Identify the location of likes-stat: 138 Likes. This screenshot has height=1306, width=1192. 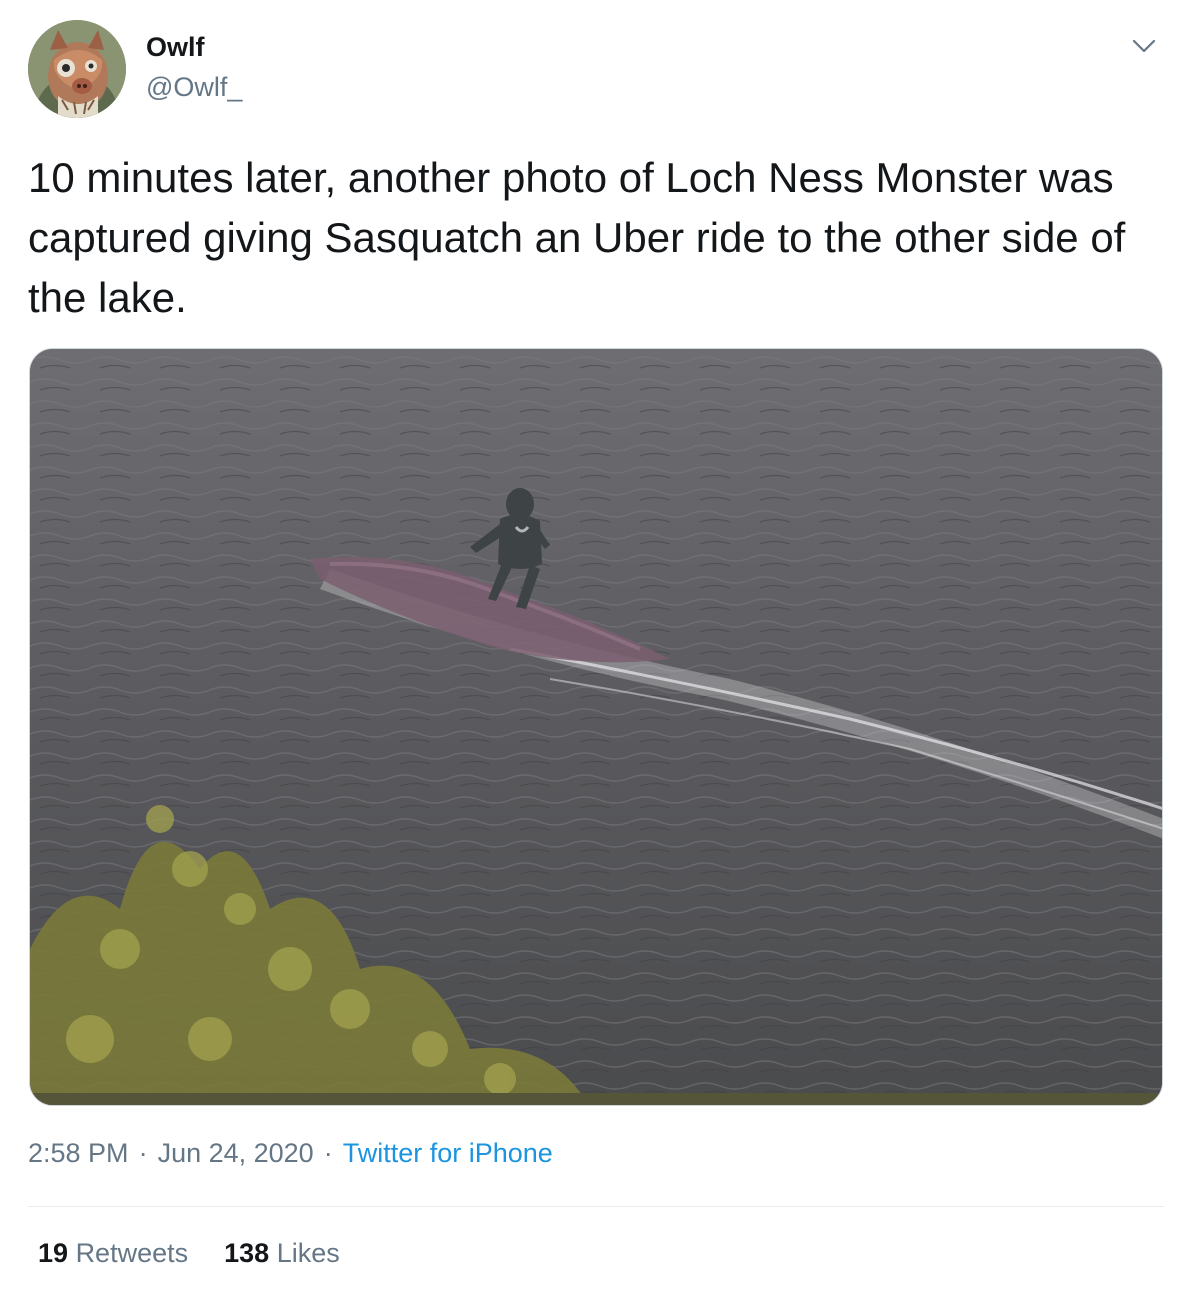
(282, 1253).